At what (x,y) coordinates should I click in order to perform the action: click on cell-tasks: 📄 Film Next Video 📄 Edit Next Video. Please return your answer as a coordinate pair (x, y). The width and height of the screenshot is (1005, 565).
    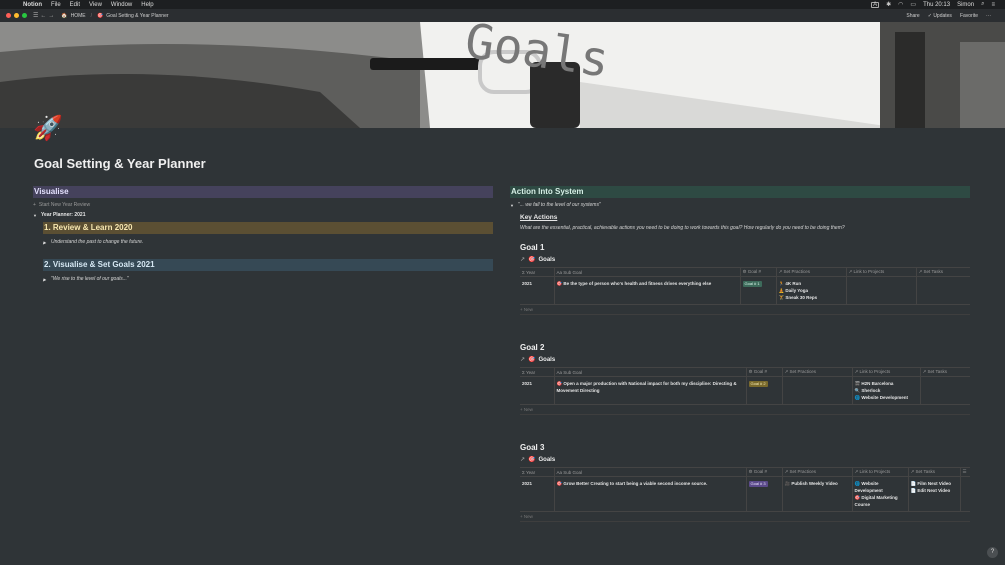
    Looking at the image, I should click on (934, 494).